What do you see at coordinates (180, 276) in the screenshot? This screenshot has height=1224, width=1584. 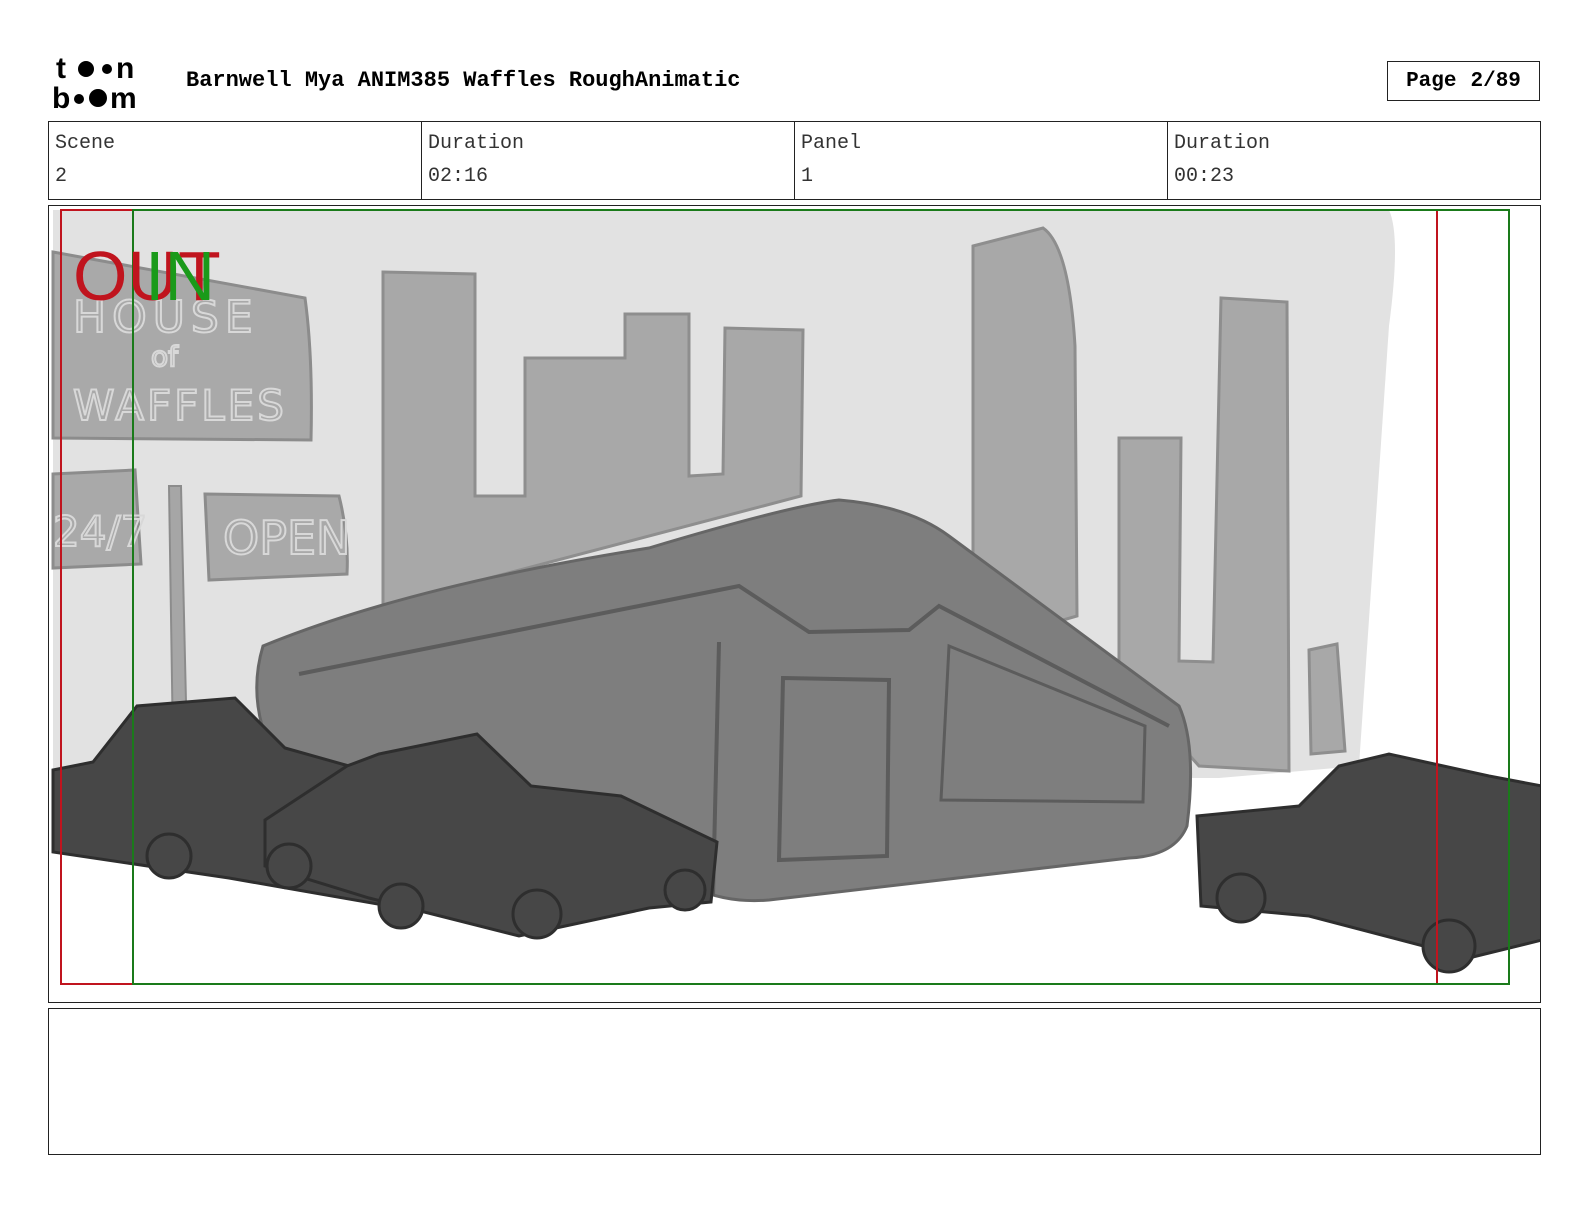 I see `transition-in-label: IN` at bounding box center [180, 276].